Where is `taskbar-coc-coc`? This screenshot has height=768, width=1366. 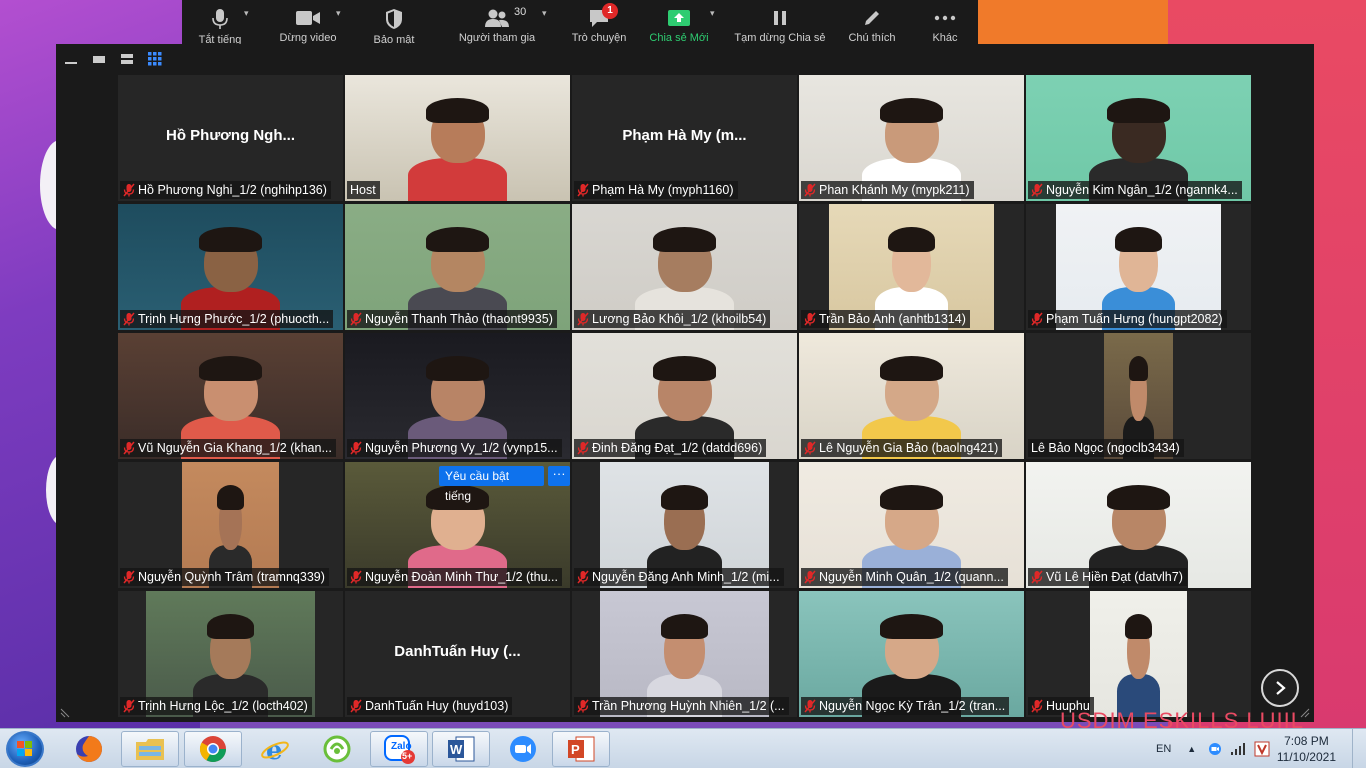
taskbar-coc-coc is located at coordinates (337, 749).